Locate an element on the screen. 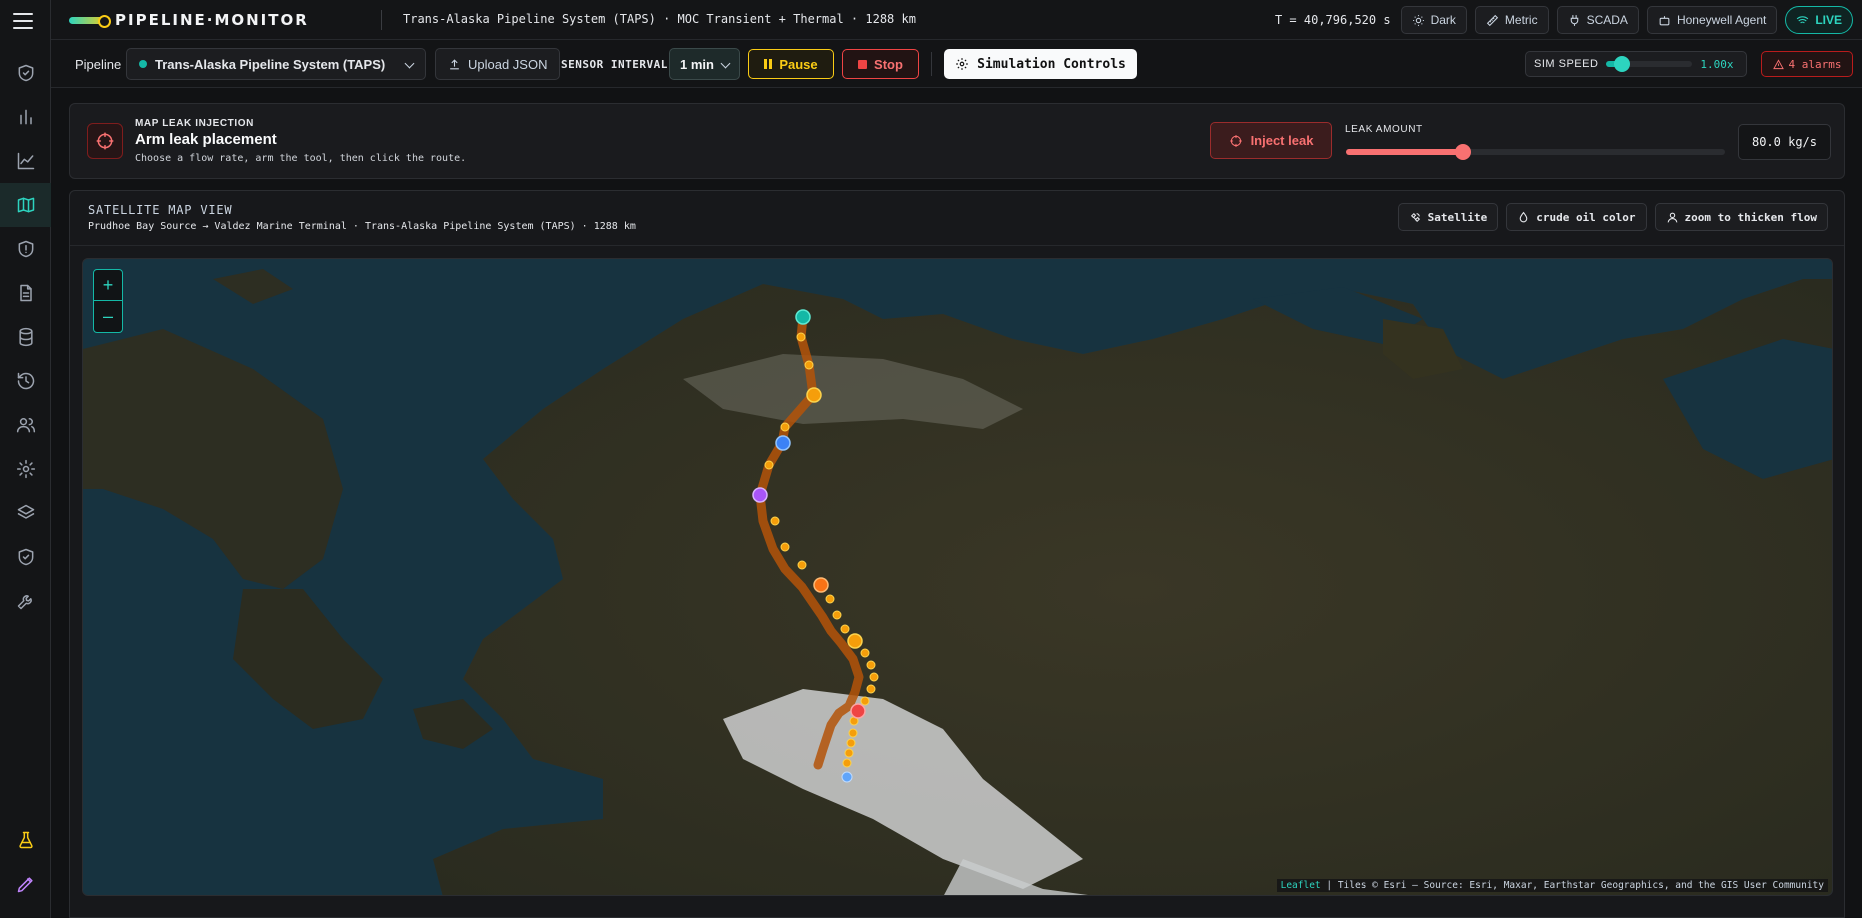  units-button: Metric is located at coordinates (1511, 20).